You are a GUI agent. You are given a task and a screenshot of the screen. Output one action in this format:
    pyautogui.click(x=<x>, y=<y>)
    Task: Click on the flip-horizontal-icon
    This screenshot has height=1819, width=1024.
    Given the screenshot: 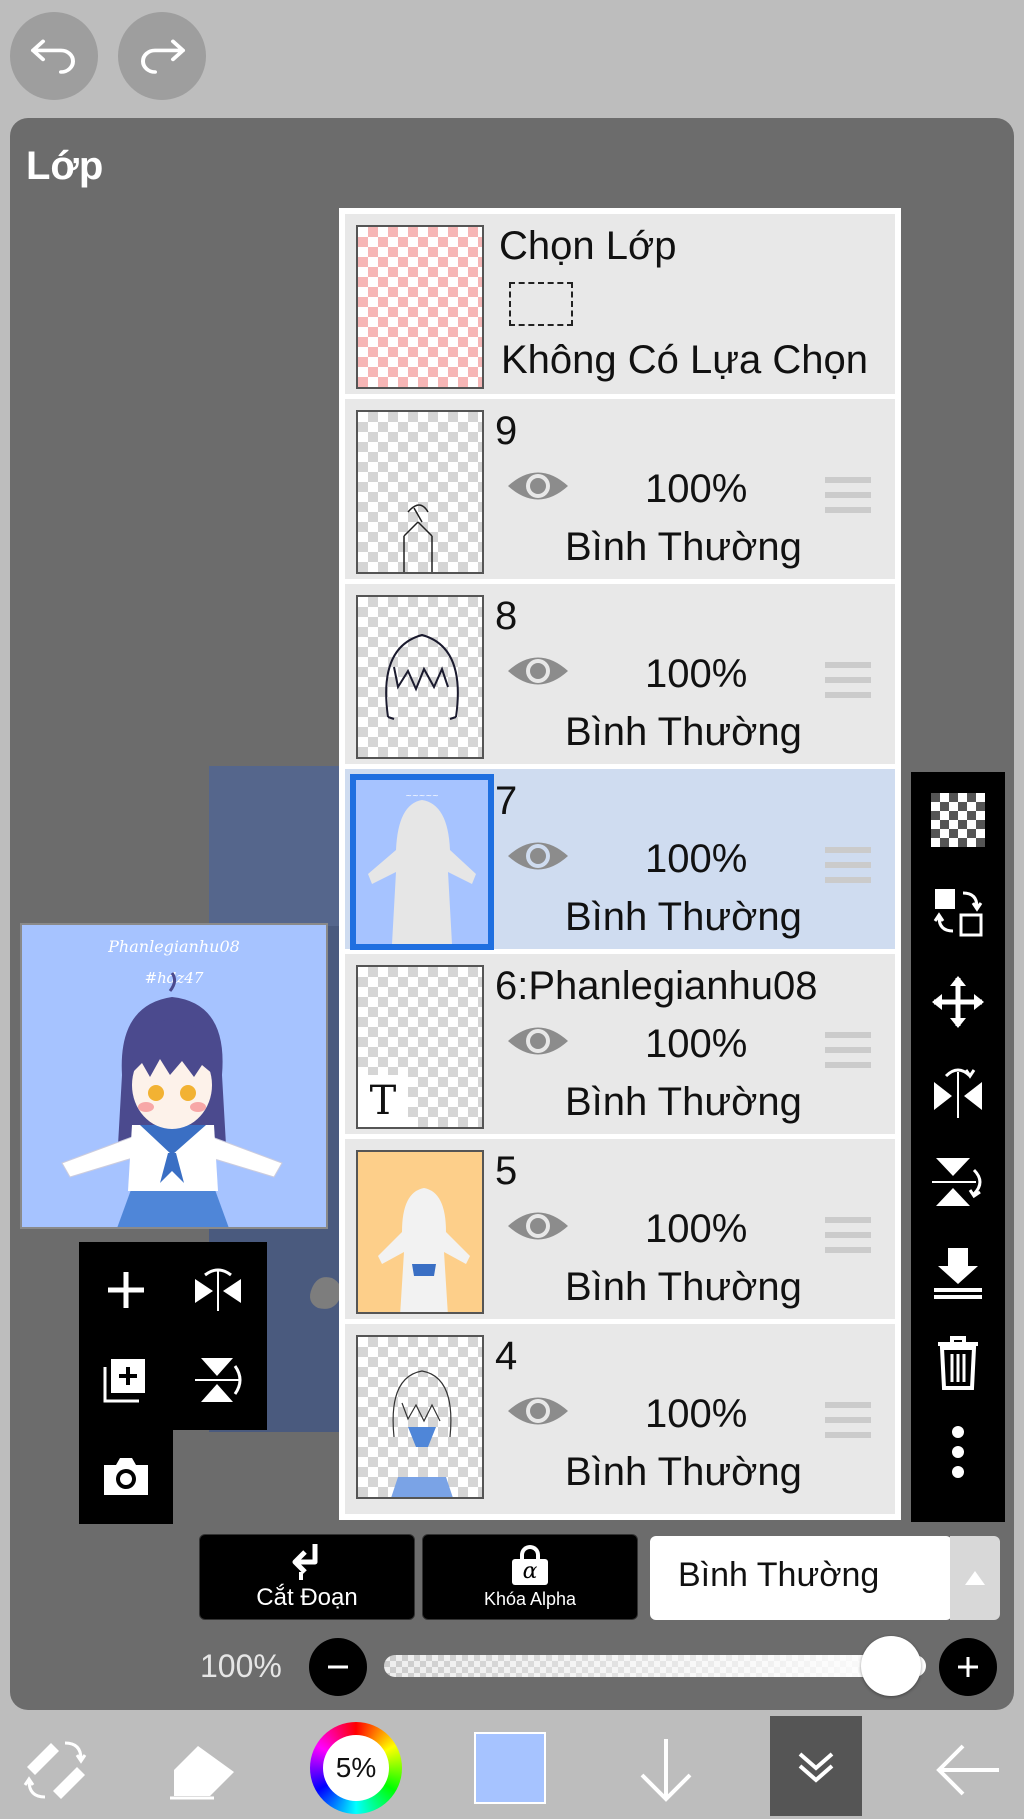 What is the action you would take?
    pyautogui.click(x=958, y=1093)
    